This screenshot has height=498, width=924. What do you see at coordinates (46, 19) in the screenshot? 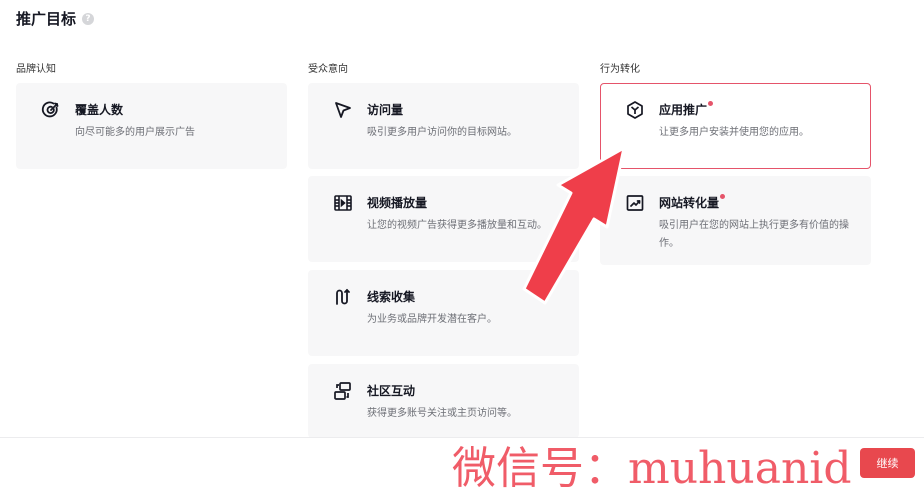
I see `page-title-text: 推广目标` at bounding box center [46, 19].